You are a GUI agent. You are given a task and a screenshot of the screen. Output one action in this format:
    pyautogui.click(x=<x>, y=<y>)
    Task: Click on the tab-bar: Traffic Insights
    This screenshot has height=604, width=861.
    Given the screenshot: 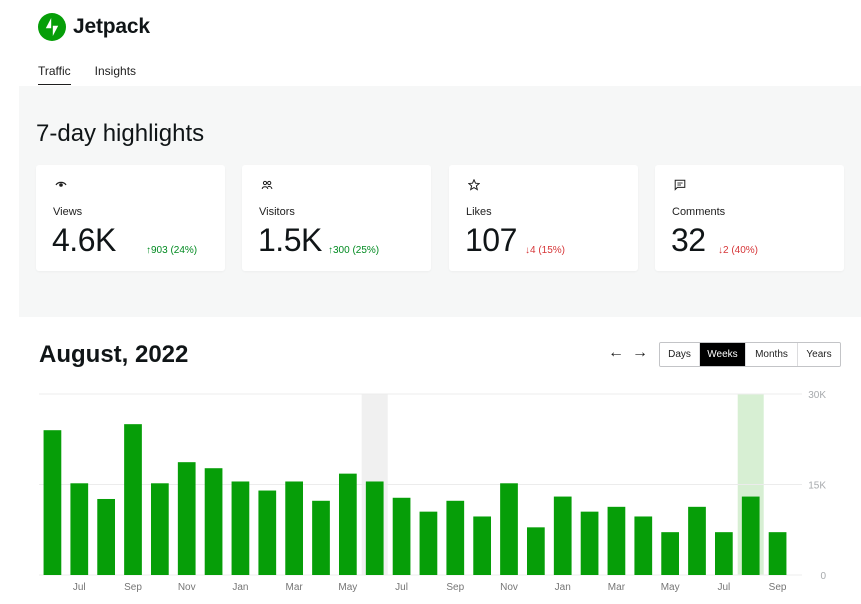 What is the action you would take?
    pyautogui.click(x=87, y=74)
    